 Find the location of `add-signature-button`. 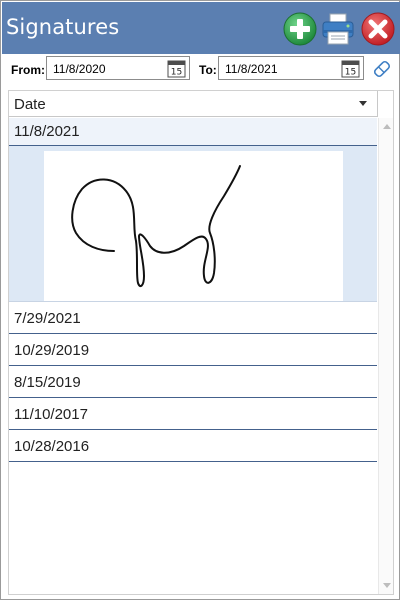

add-signature-button is located at coordinates (300, 29).